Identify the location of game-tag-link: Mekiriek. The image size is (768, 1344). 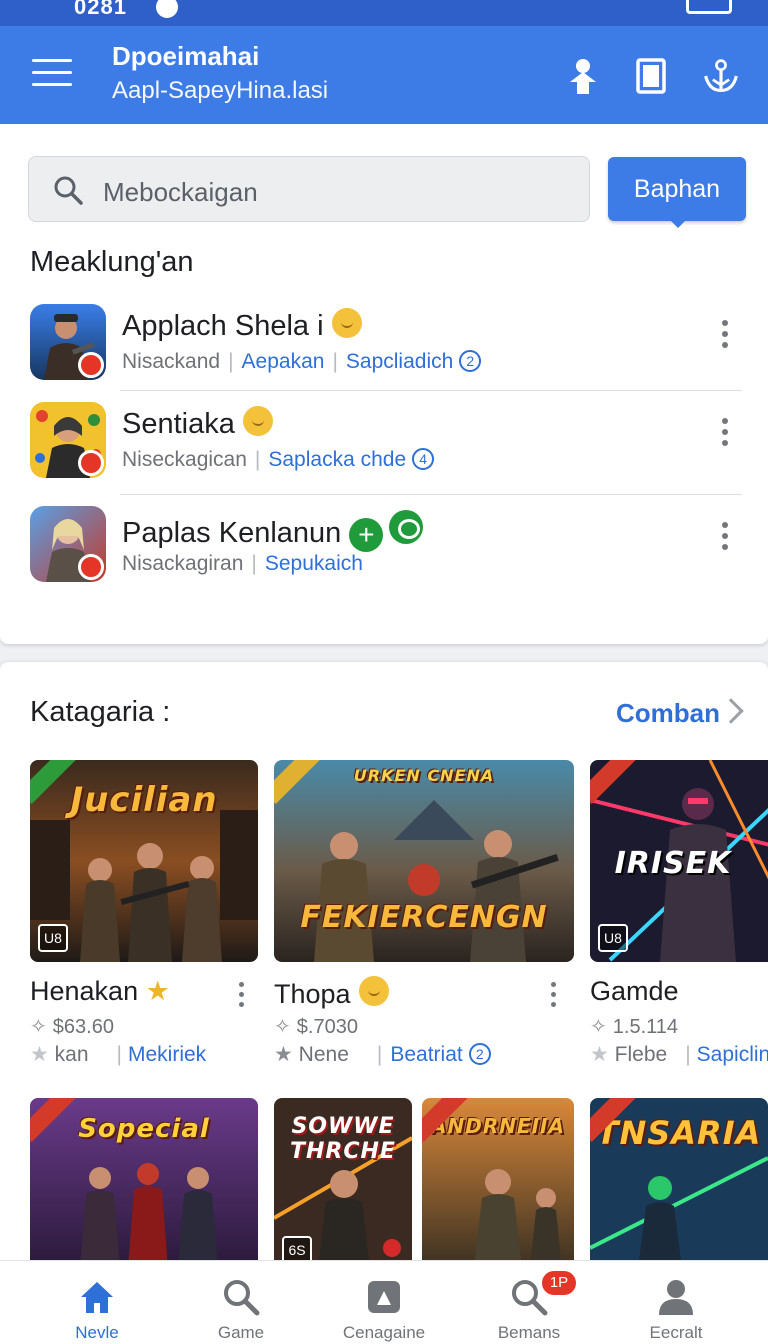
(167, 1054).